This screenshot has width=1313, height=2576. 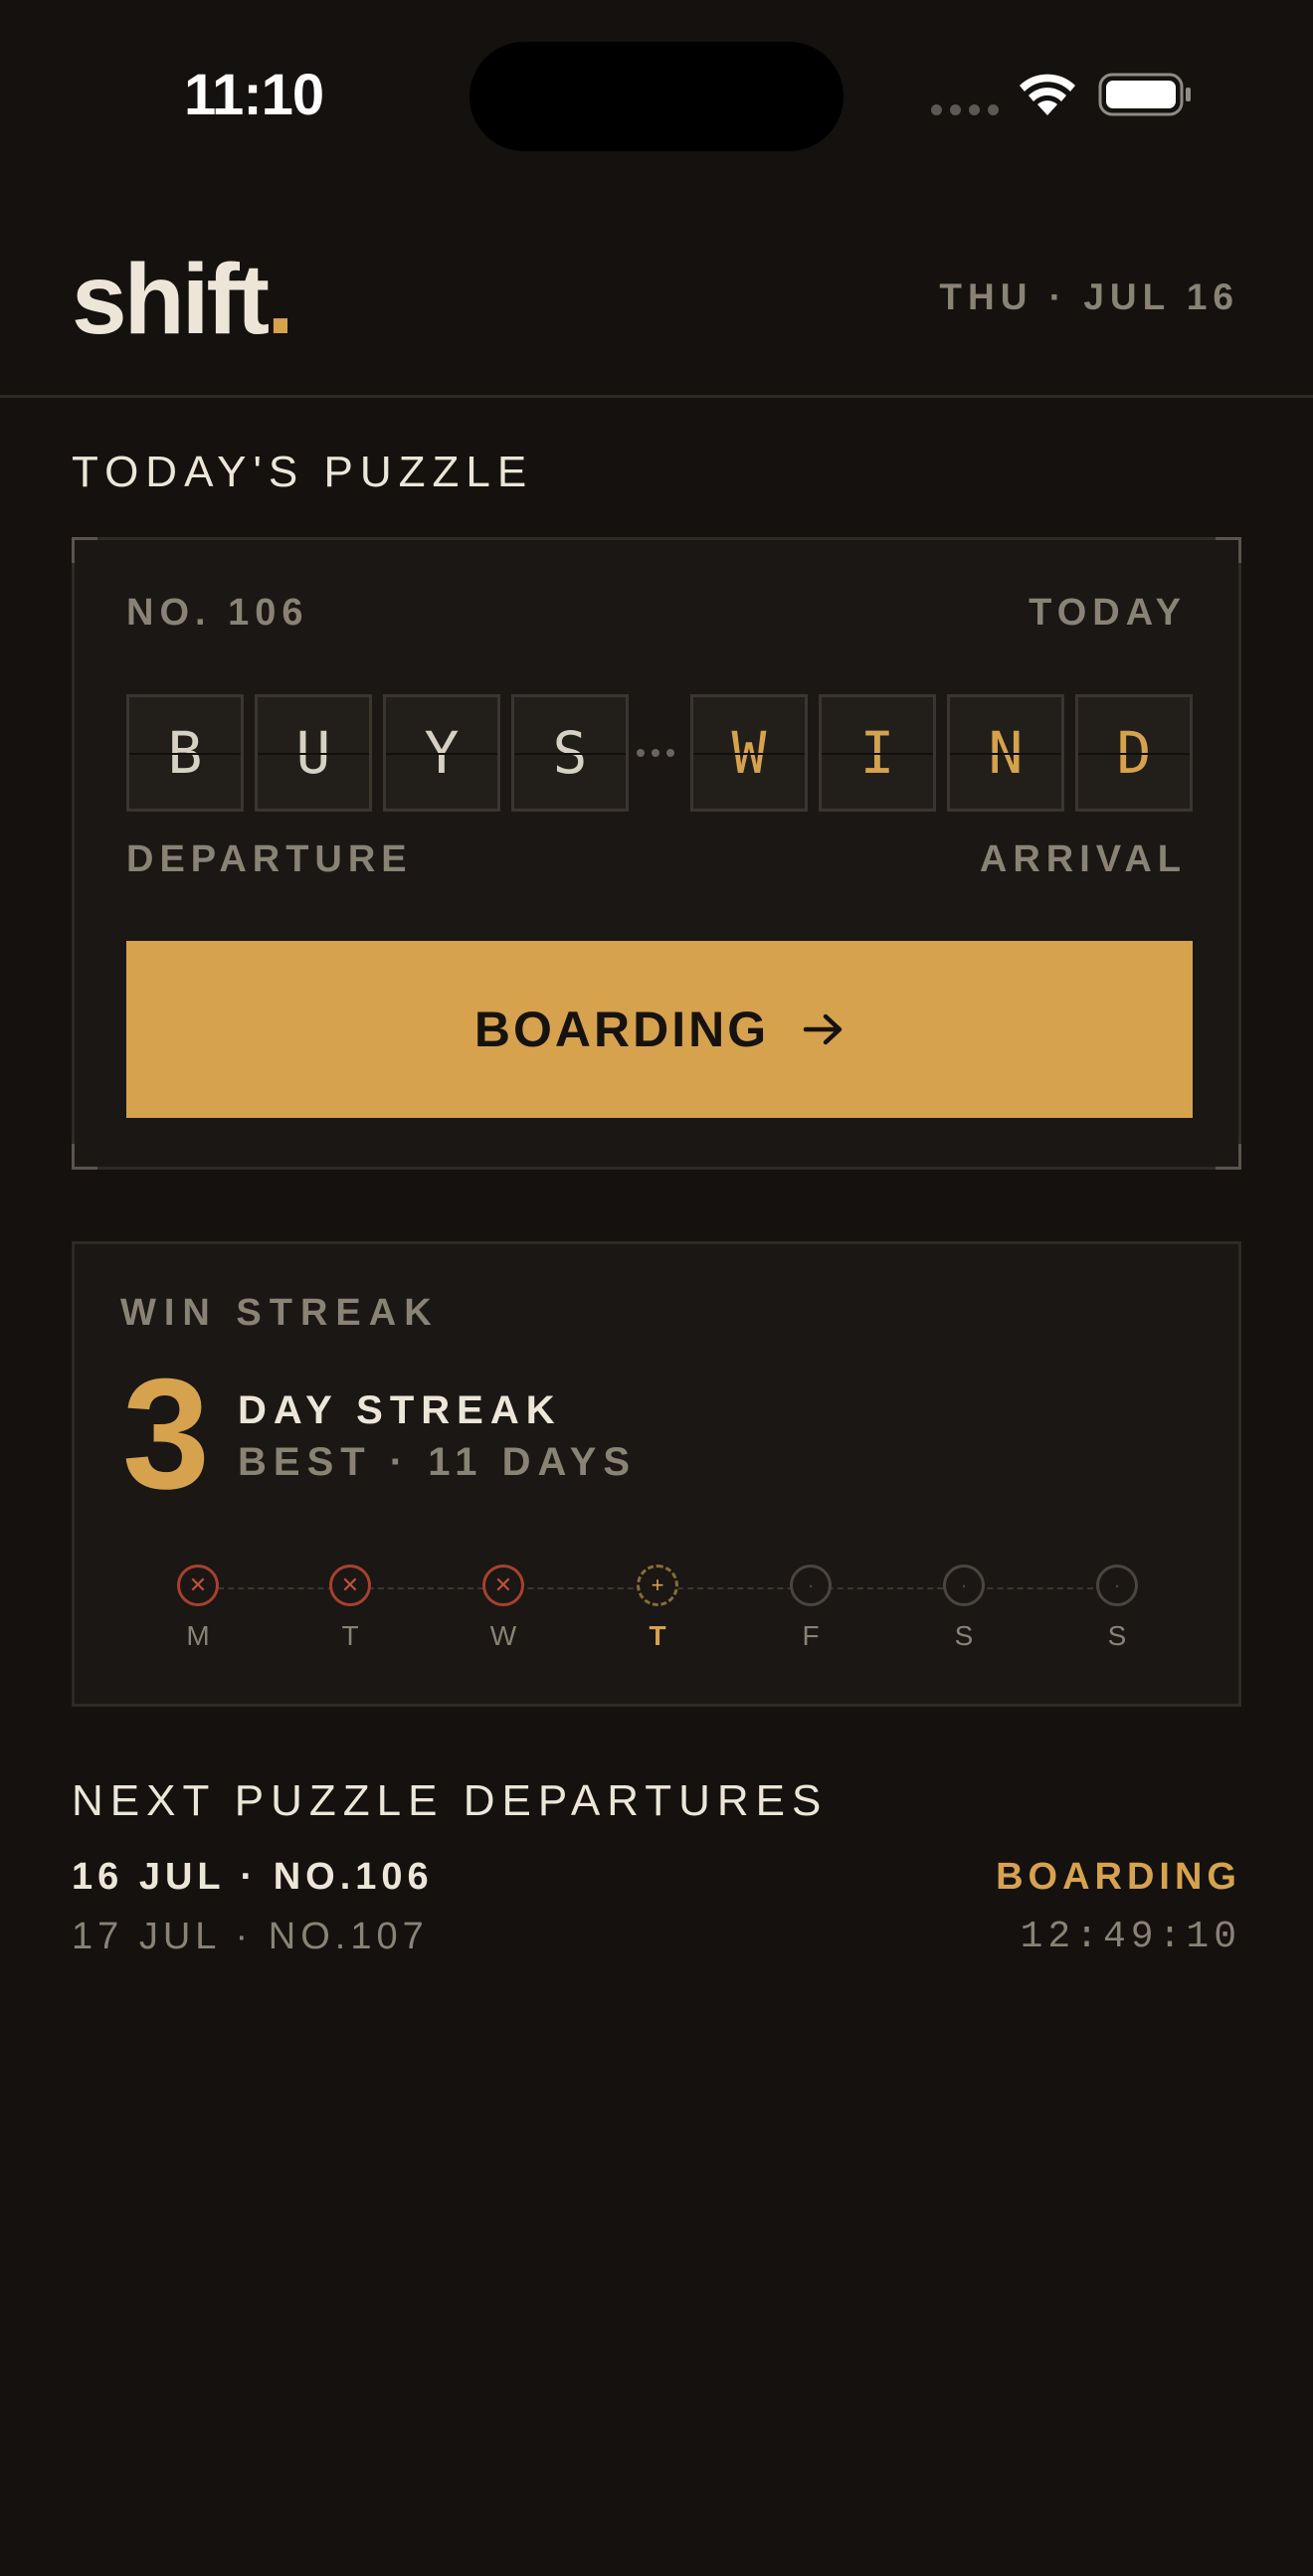 What do you see at coordinates (183, 299) in the screenshot?
I see `app-logo: shift.` at bounding box center [183, 299].